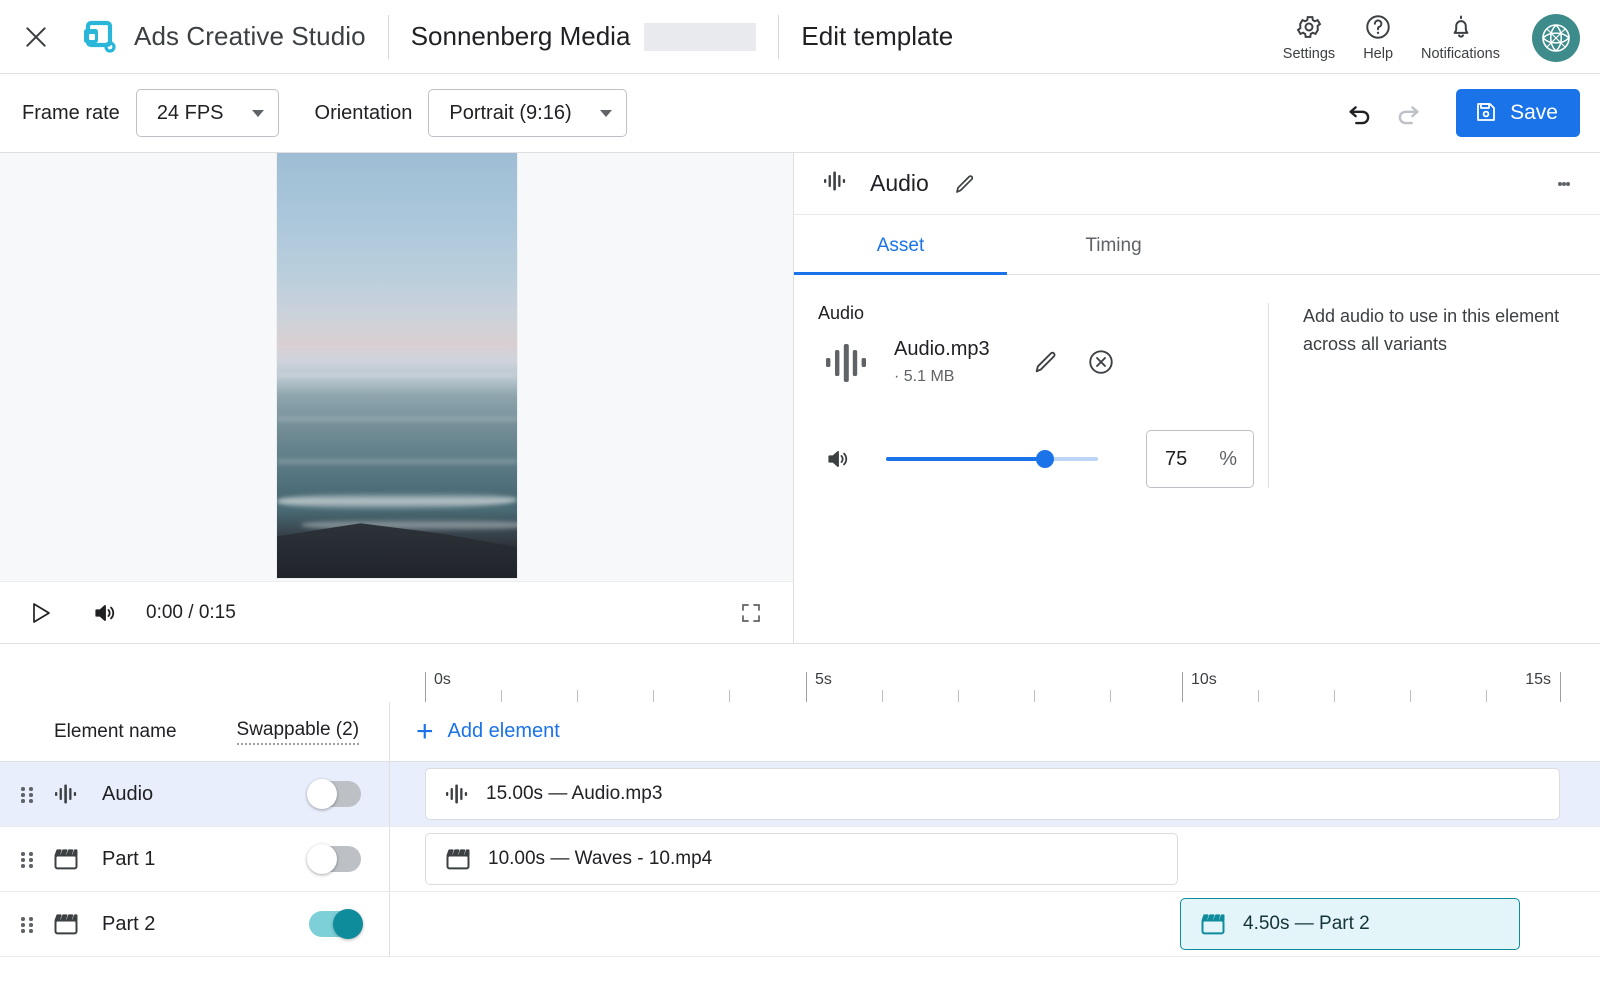 This screenshot has height=981, width=1600. I want to click on ruler-tick-label: 10s, so click(1204, 679).